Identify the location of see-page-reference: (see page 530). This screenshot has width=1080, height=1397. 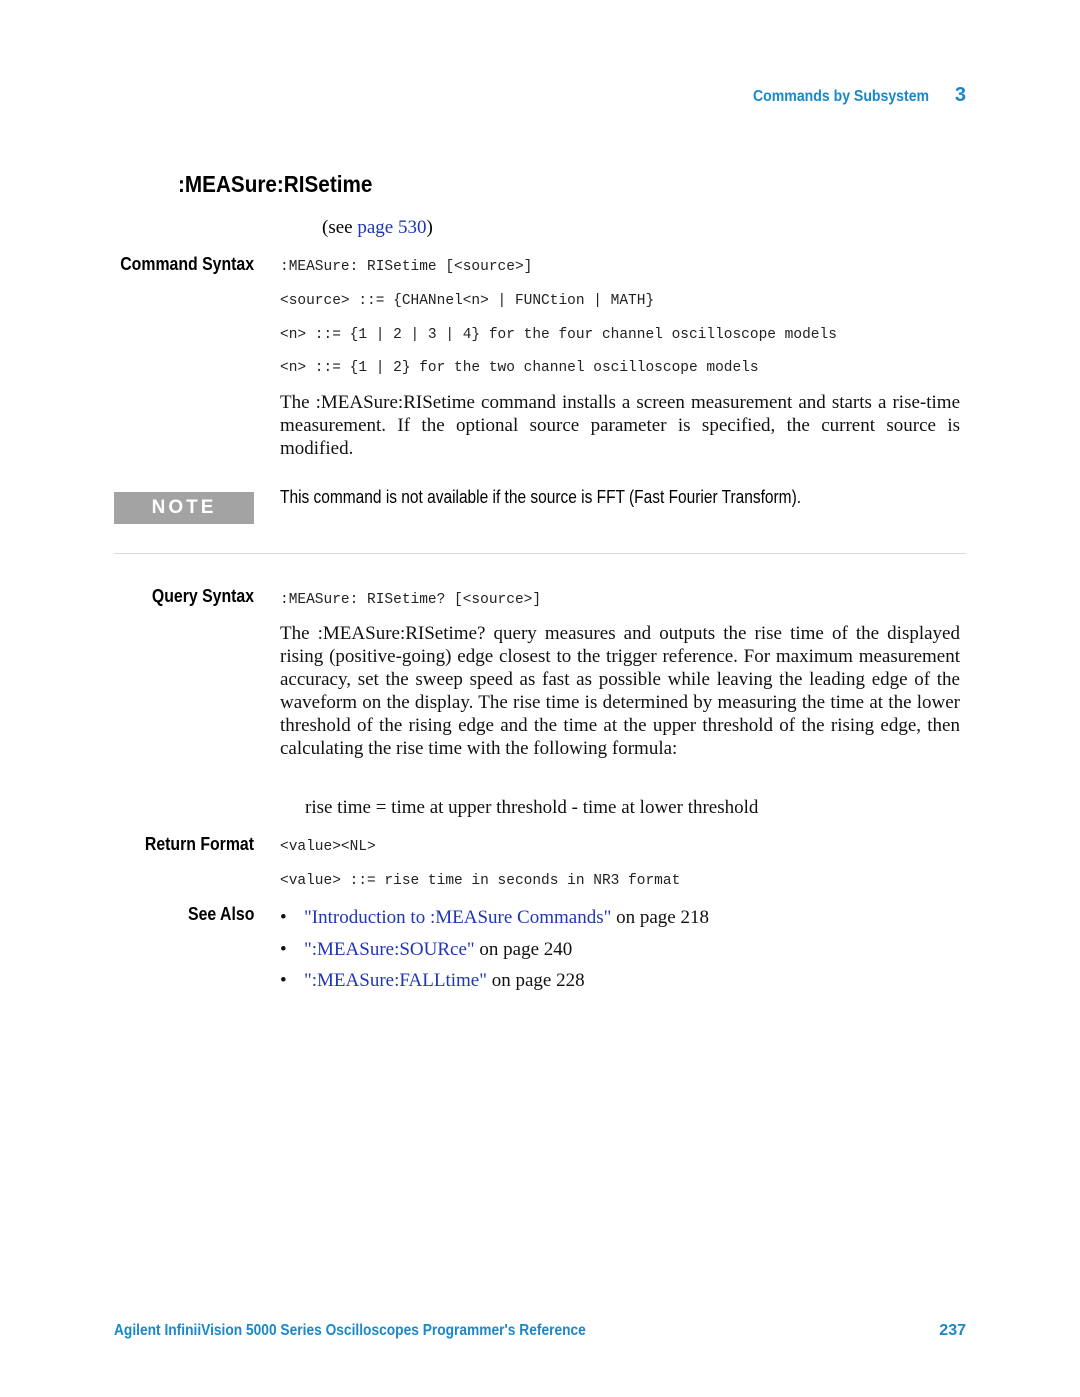
(377, 228).